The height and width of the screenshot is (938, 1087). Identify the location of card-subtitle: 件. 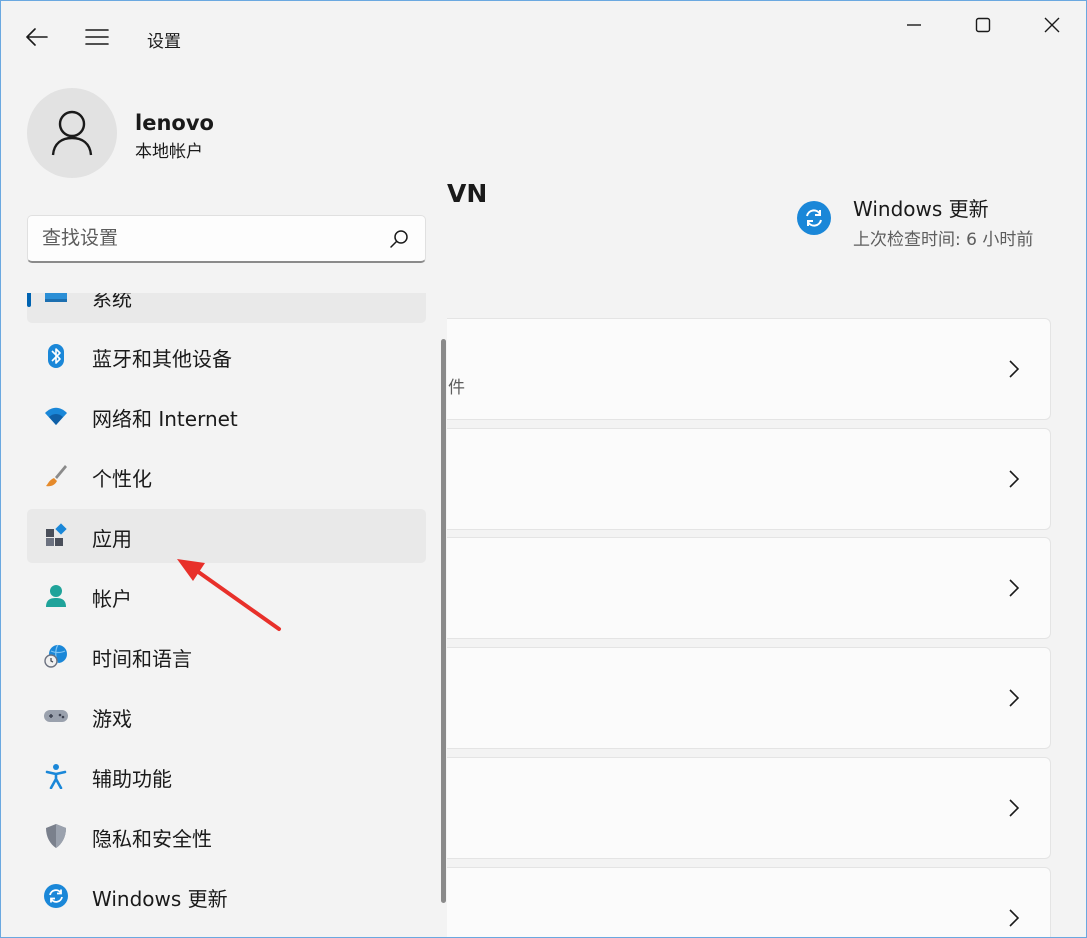
(456, 388).